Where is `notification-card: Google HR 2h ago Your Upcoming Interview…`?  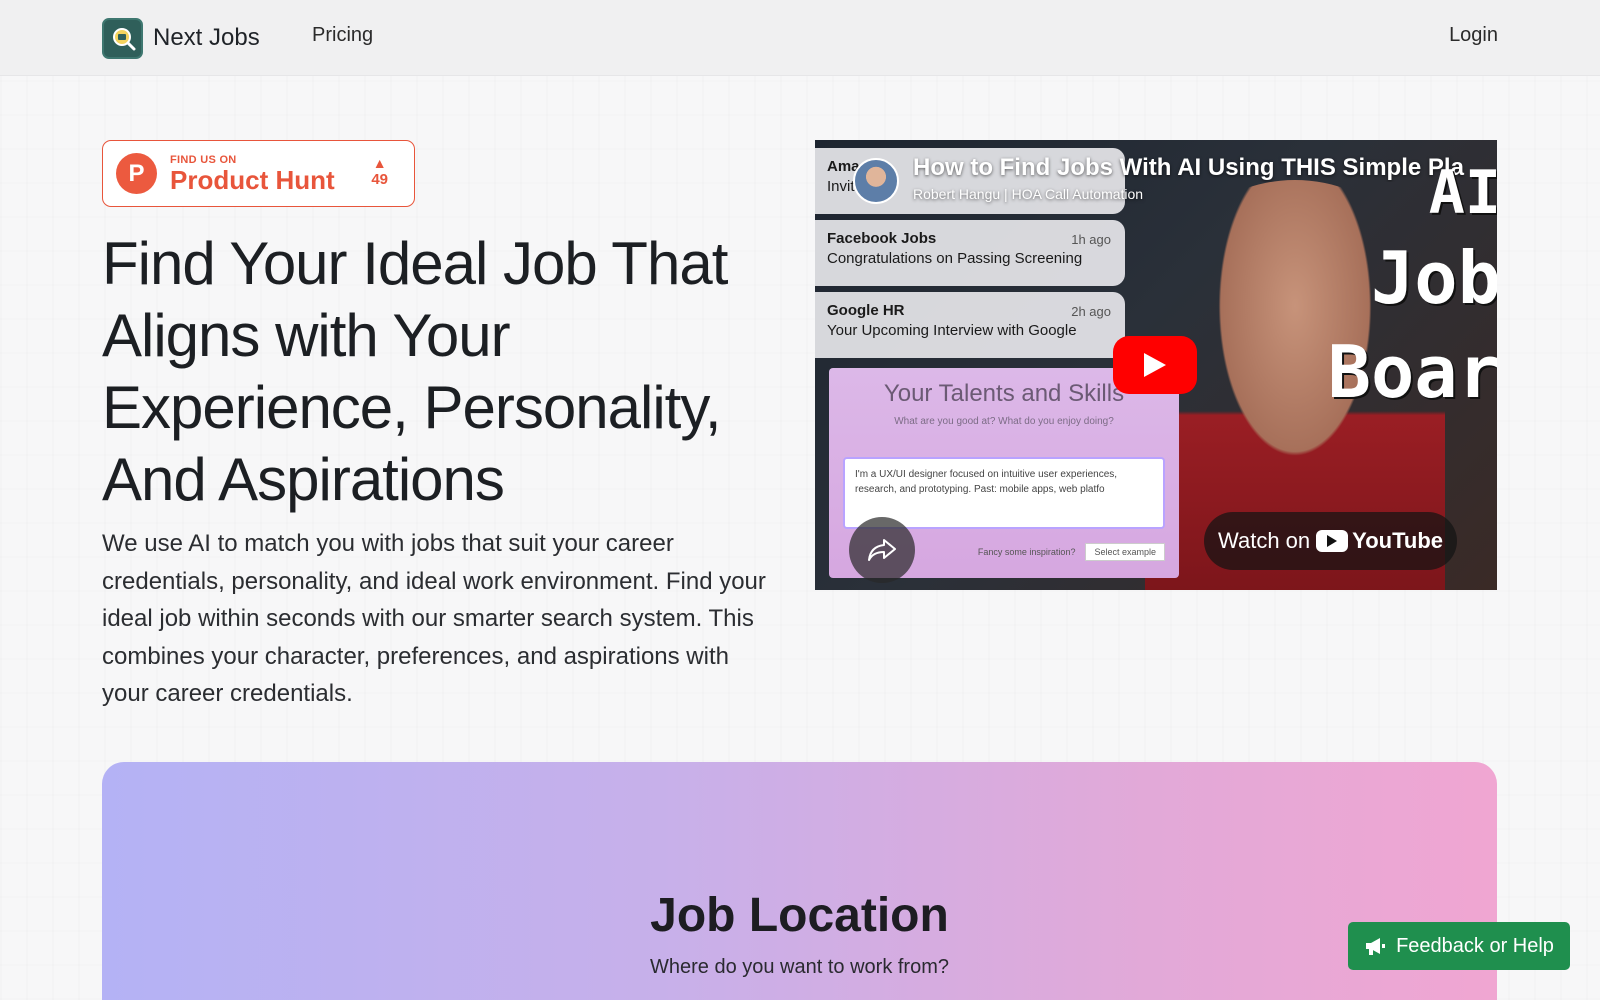 notification-card: Google HR 2h ago Your Upcoming Interview… is located at coordinates (970, 325).